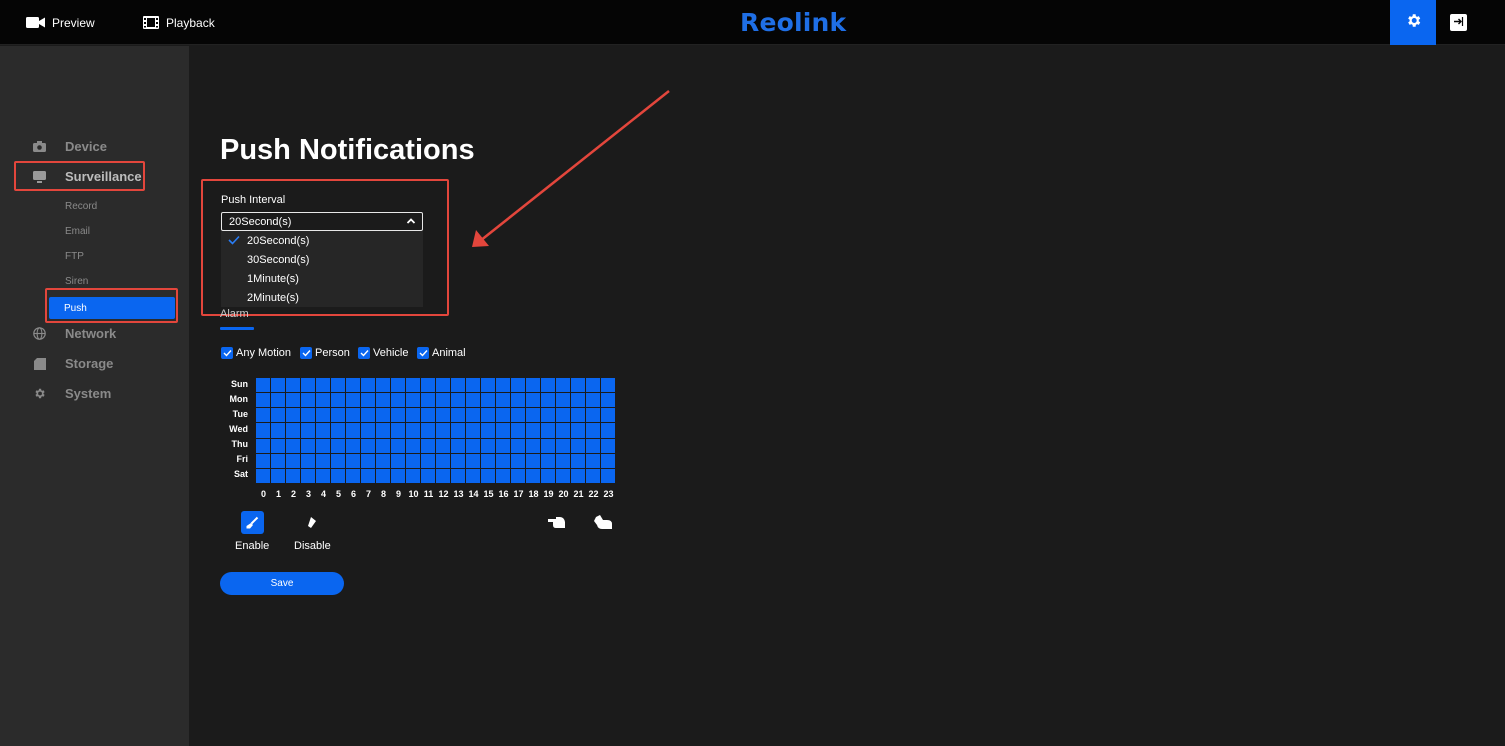 The height and width of the screenshot is (746, 1505). What do you see at coordinates (322, 259) in the screenshot?
I see `dropdown-option: 30Second(s)` at bounding box center [322, 259].